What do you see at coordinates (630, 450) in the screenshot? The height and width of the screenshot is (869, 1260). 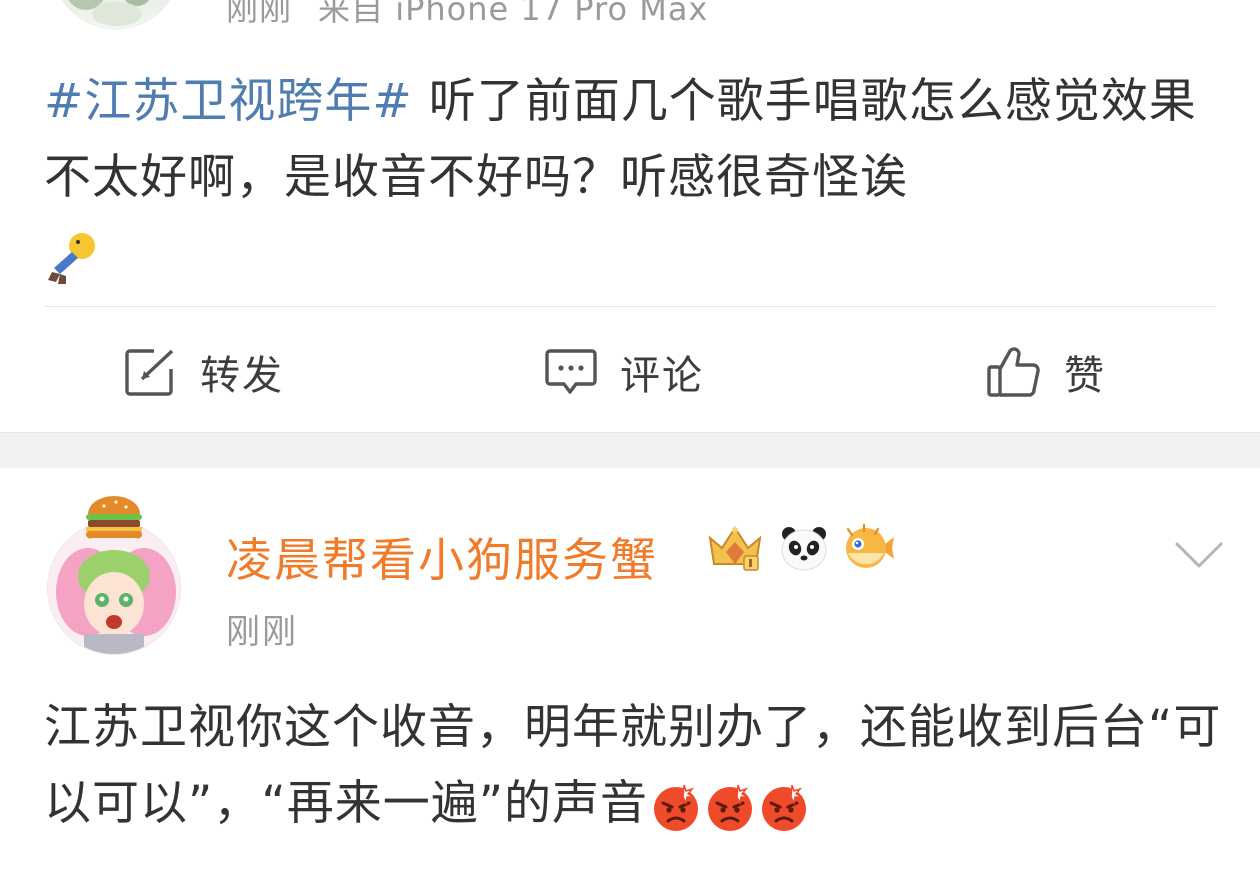 I see `card-separator` at bounding box center [630, 450].